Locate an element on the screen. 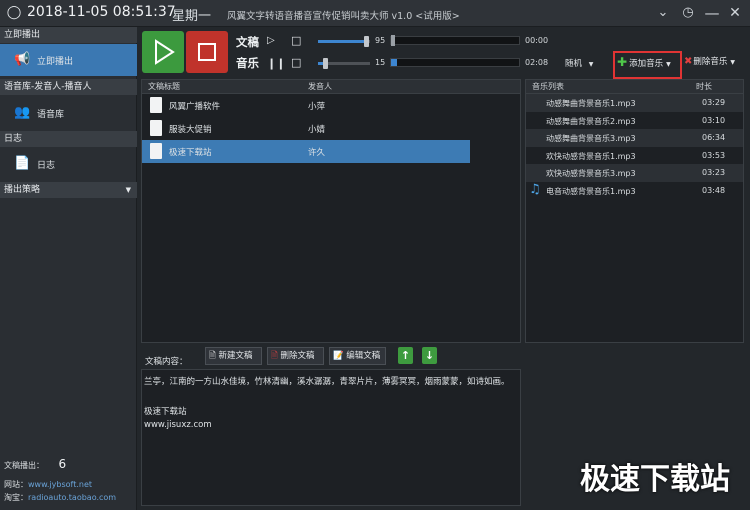  sidebar-header-broadcast: 立即播出 is located at coordinates (68, 35).